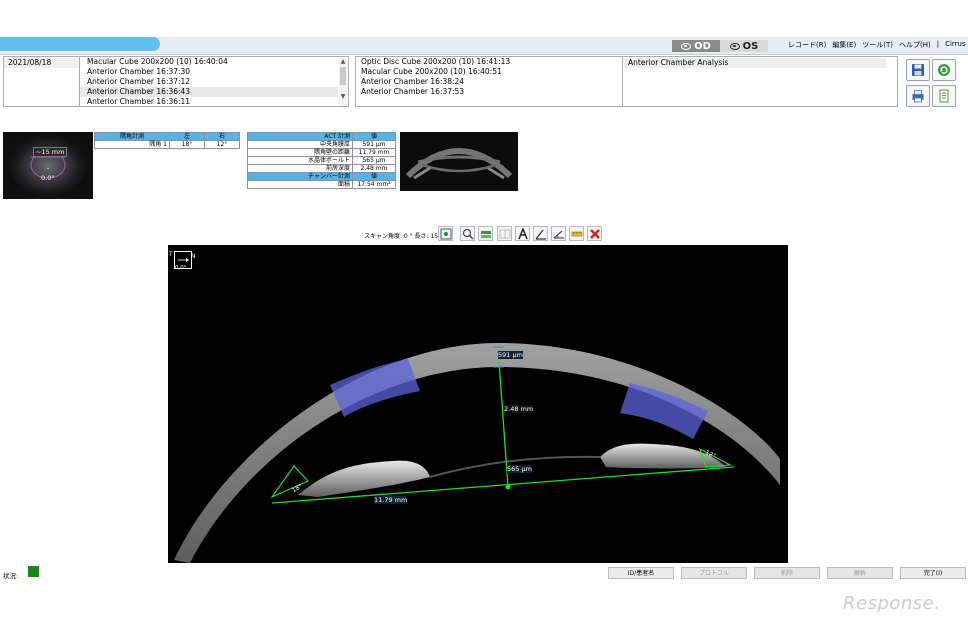  What do you see at coordinates (42, 81) in the screenshot?
I see `exam-date-list: 2021/08/18` at bounding box center [42, 81].